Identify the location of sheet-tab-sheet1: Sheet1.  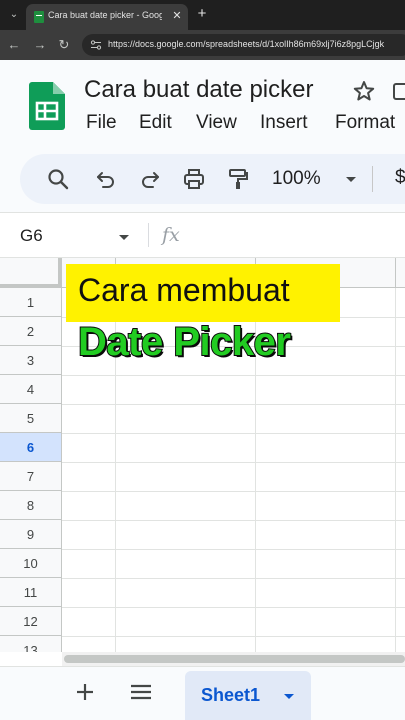
(248, 695).